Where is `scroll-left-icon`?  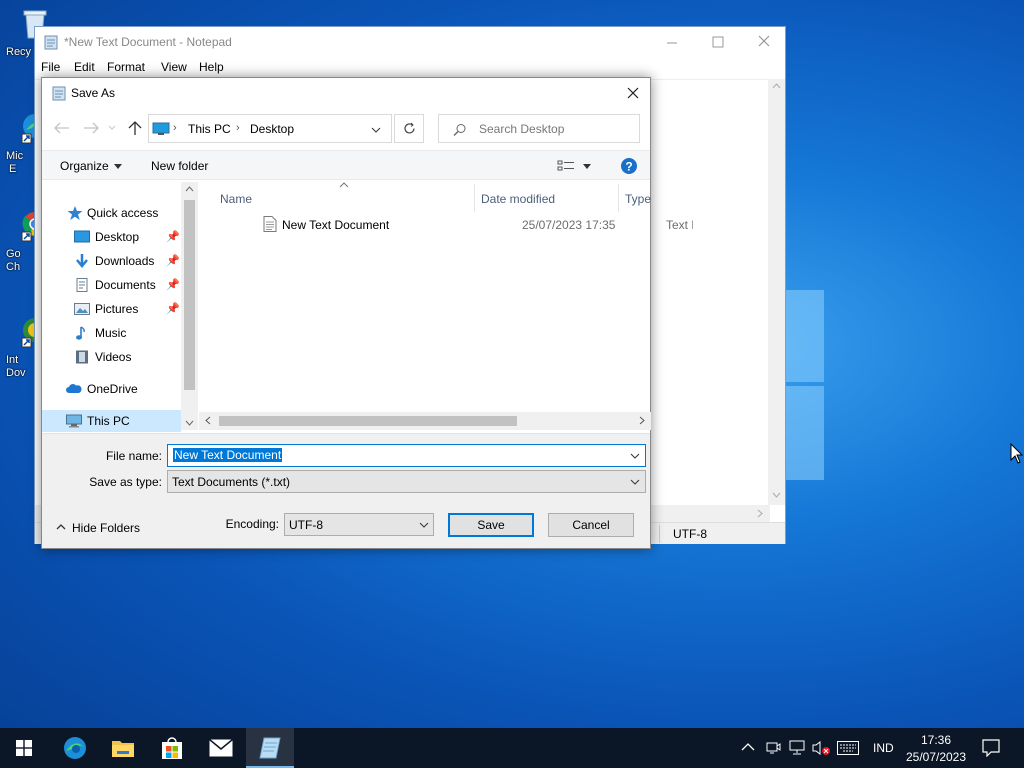 scroll-left-icon is located at coordinates (208, 420).